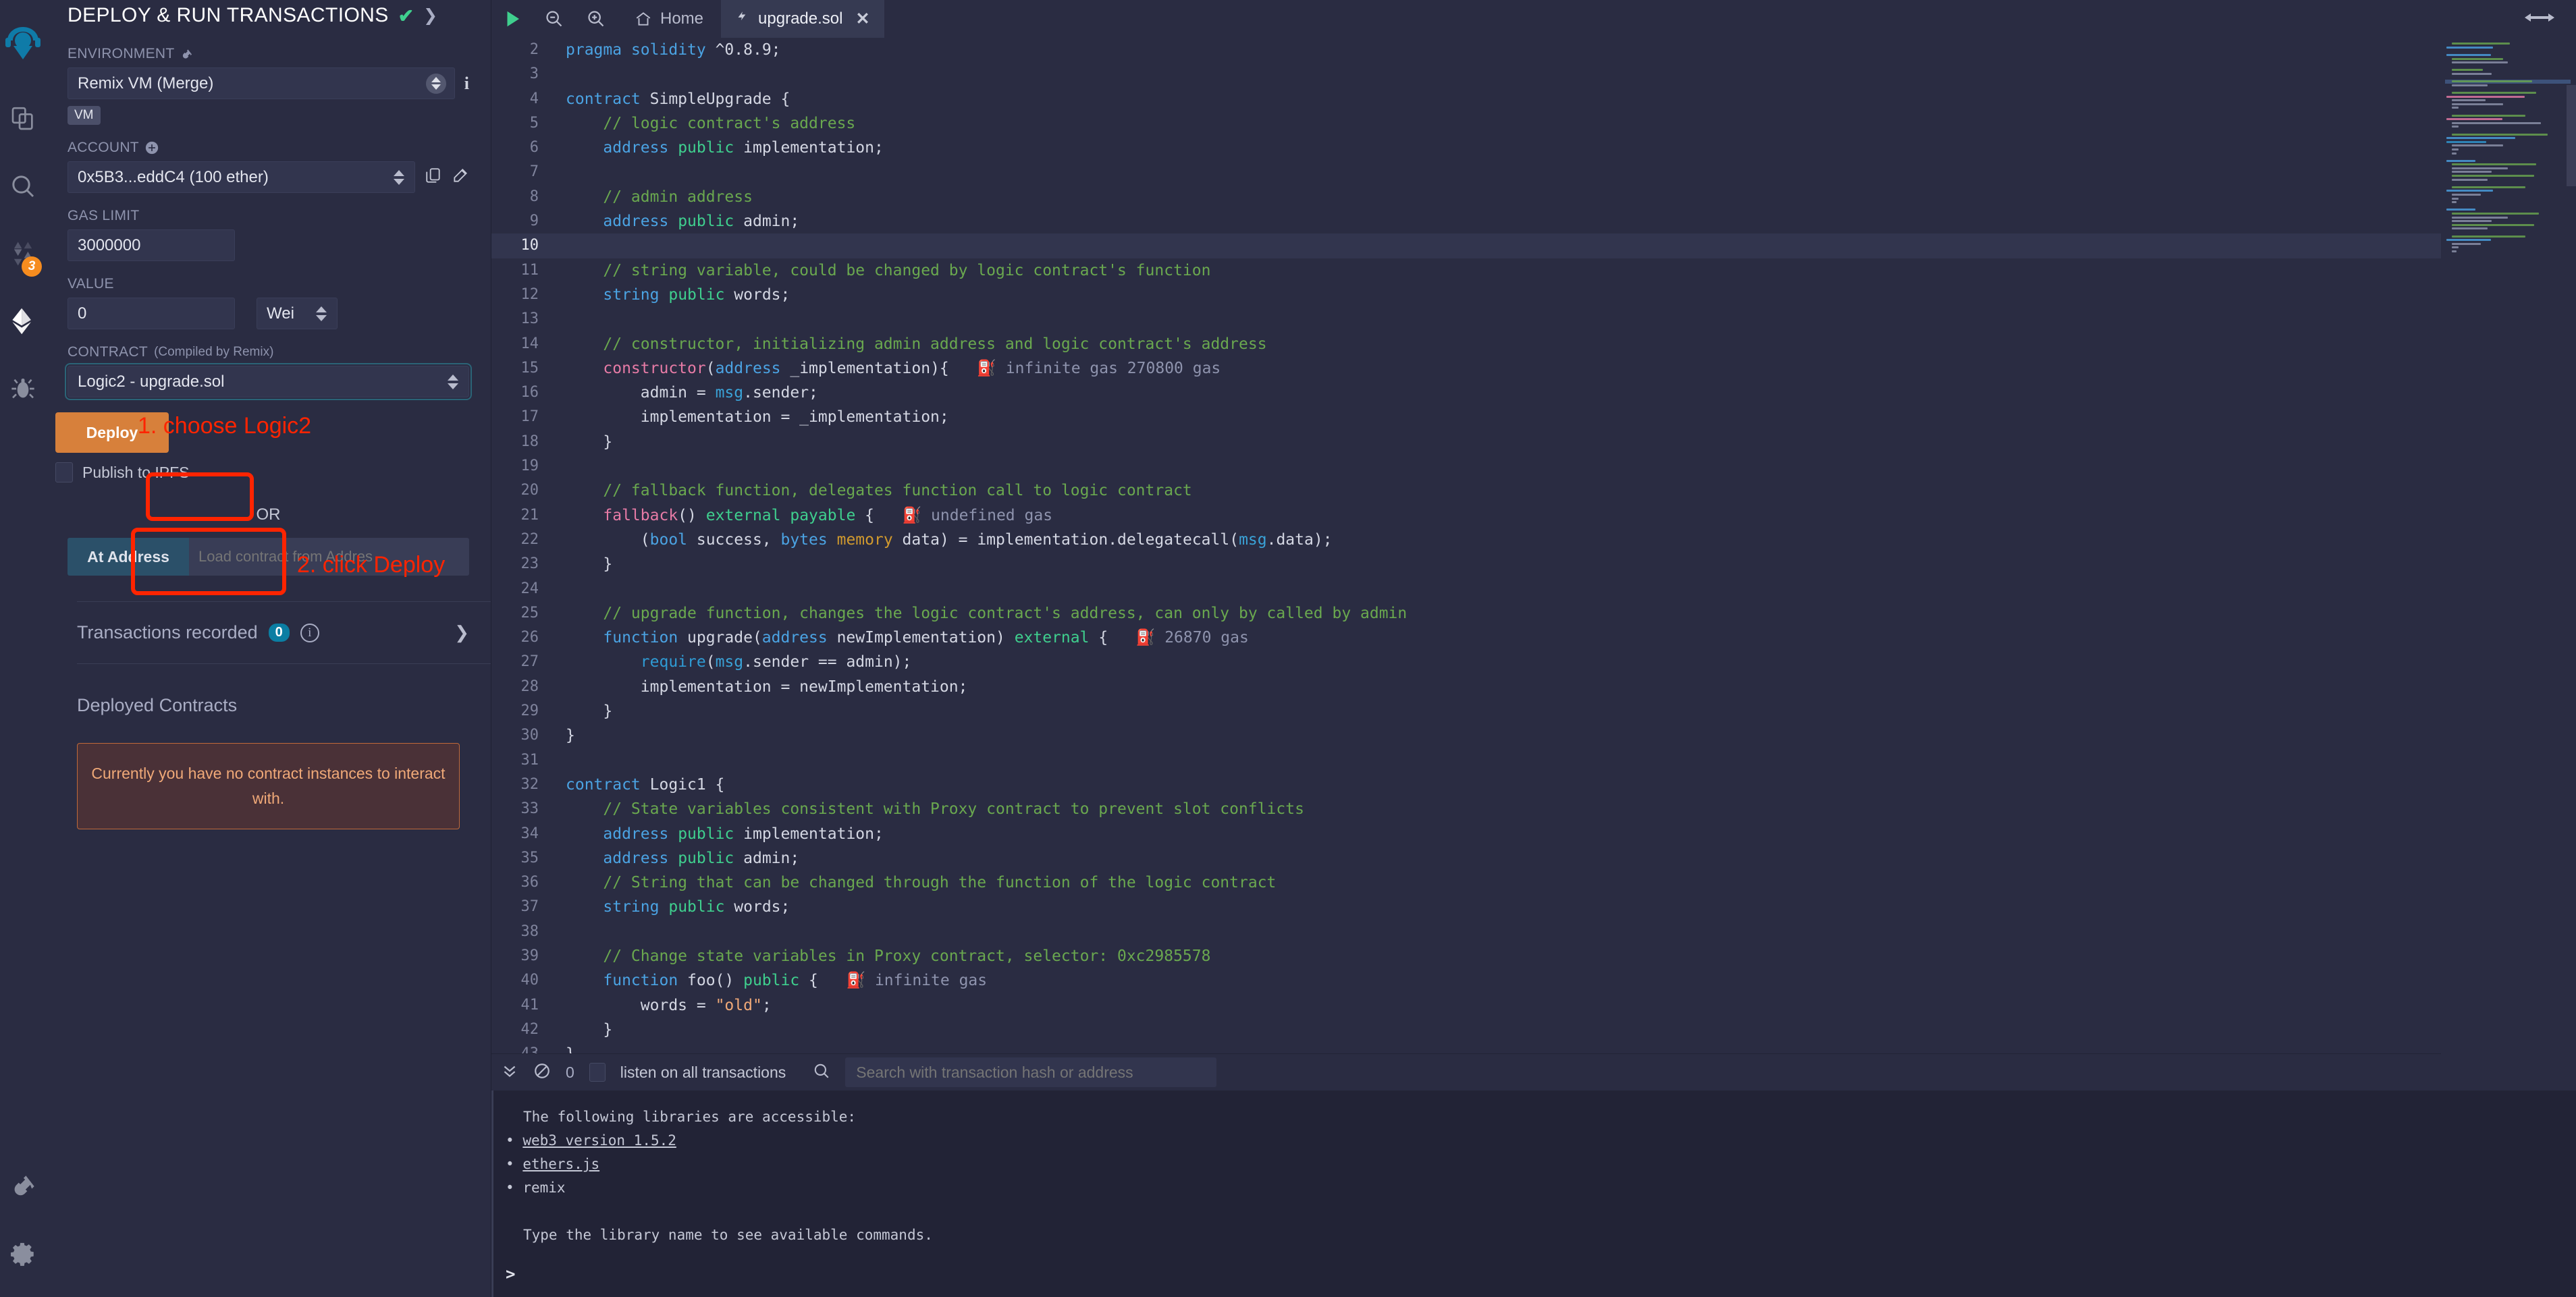  What do you see at coordinates (803, 19) in the screenshot?
I see `tab-upgrade-sol: upgrade.sol ✕` at bounding box center [803, 19].